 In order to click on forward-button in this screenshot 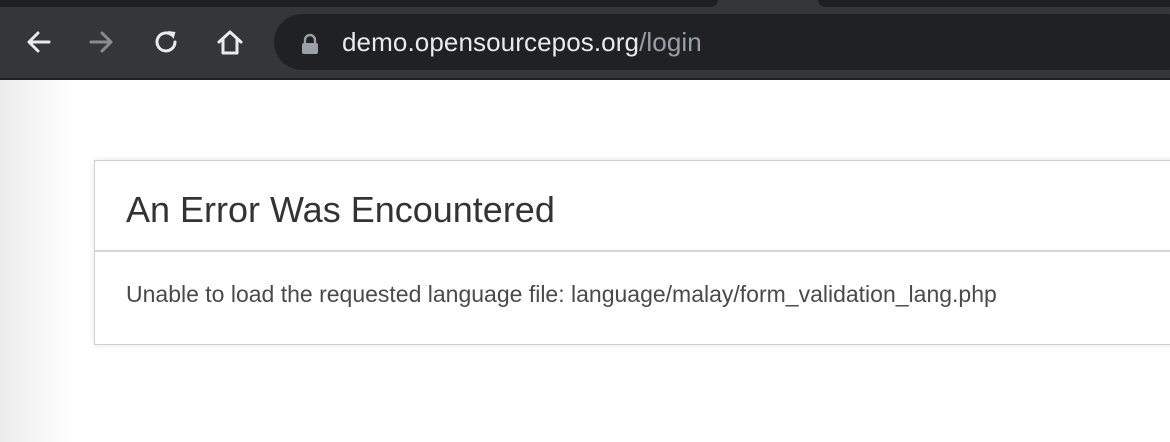, I will do `click(102, 42)`.